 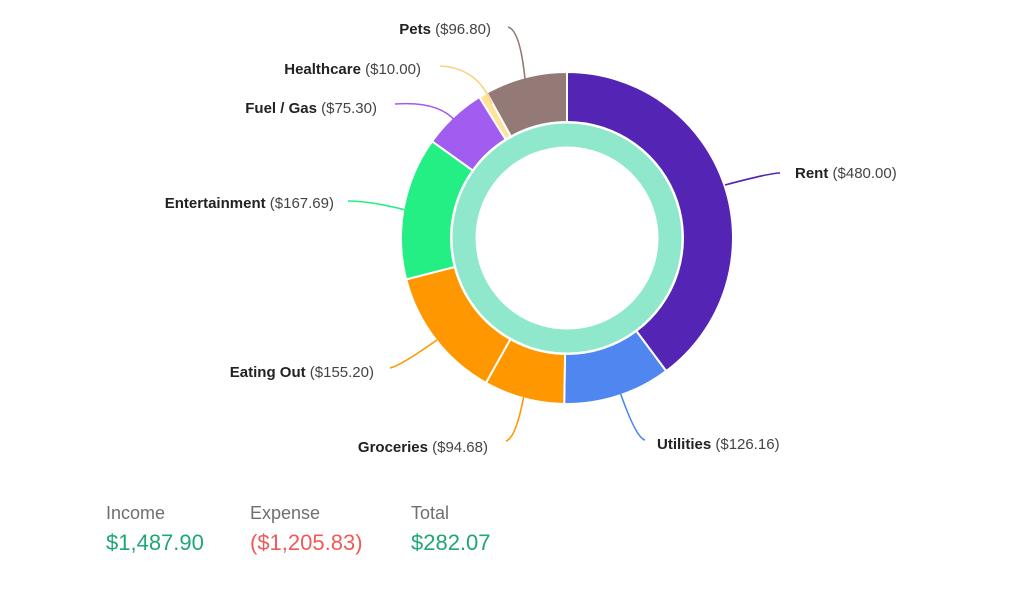 I want to click on leader-line-groceries, so click(x=515, y=418).